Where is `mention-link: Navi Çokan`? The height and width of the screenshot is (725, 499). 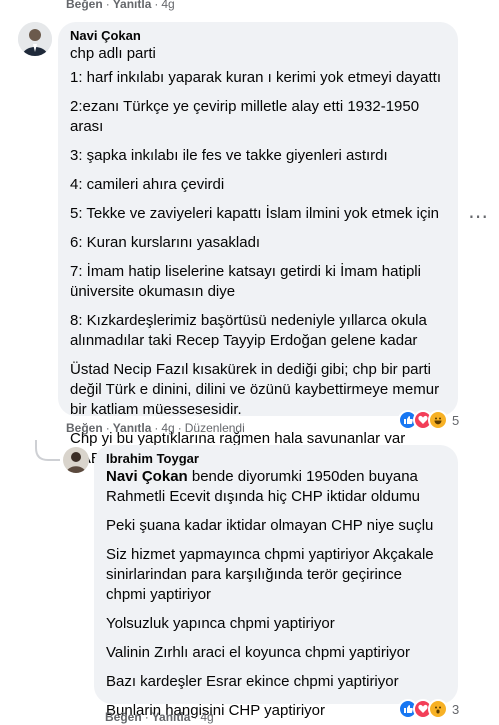
mention-link: Navi Çokan is located at coordinates (147, 476).